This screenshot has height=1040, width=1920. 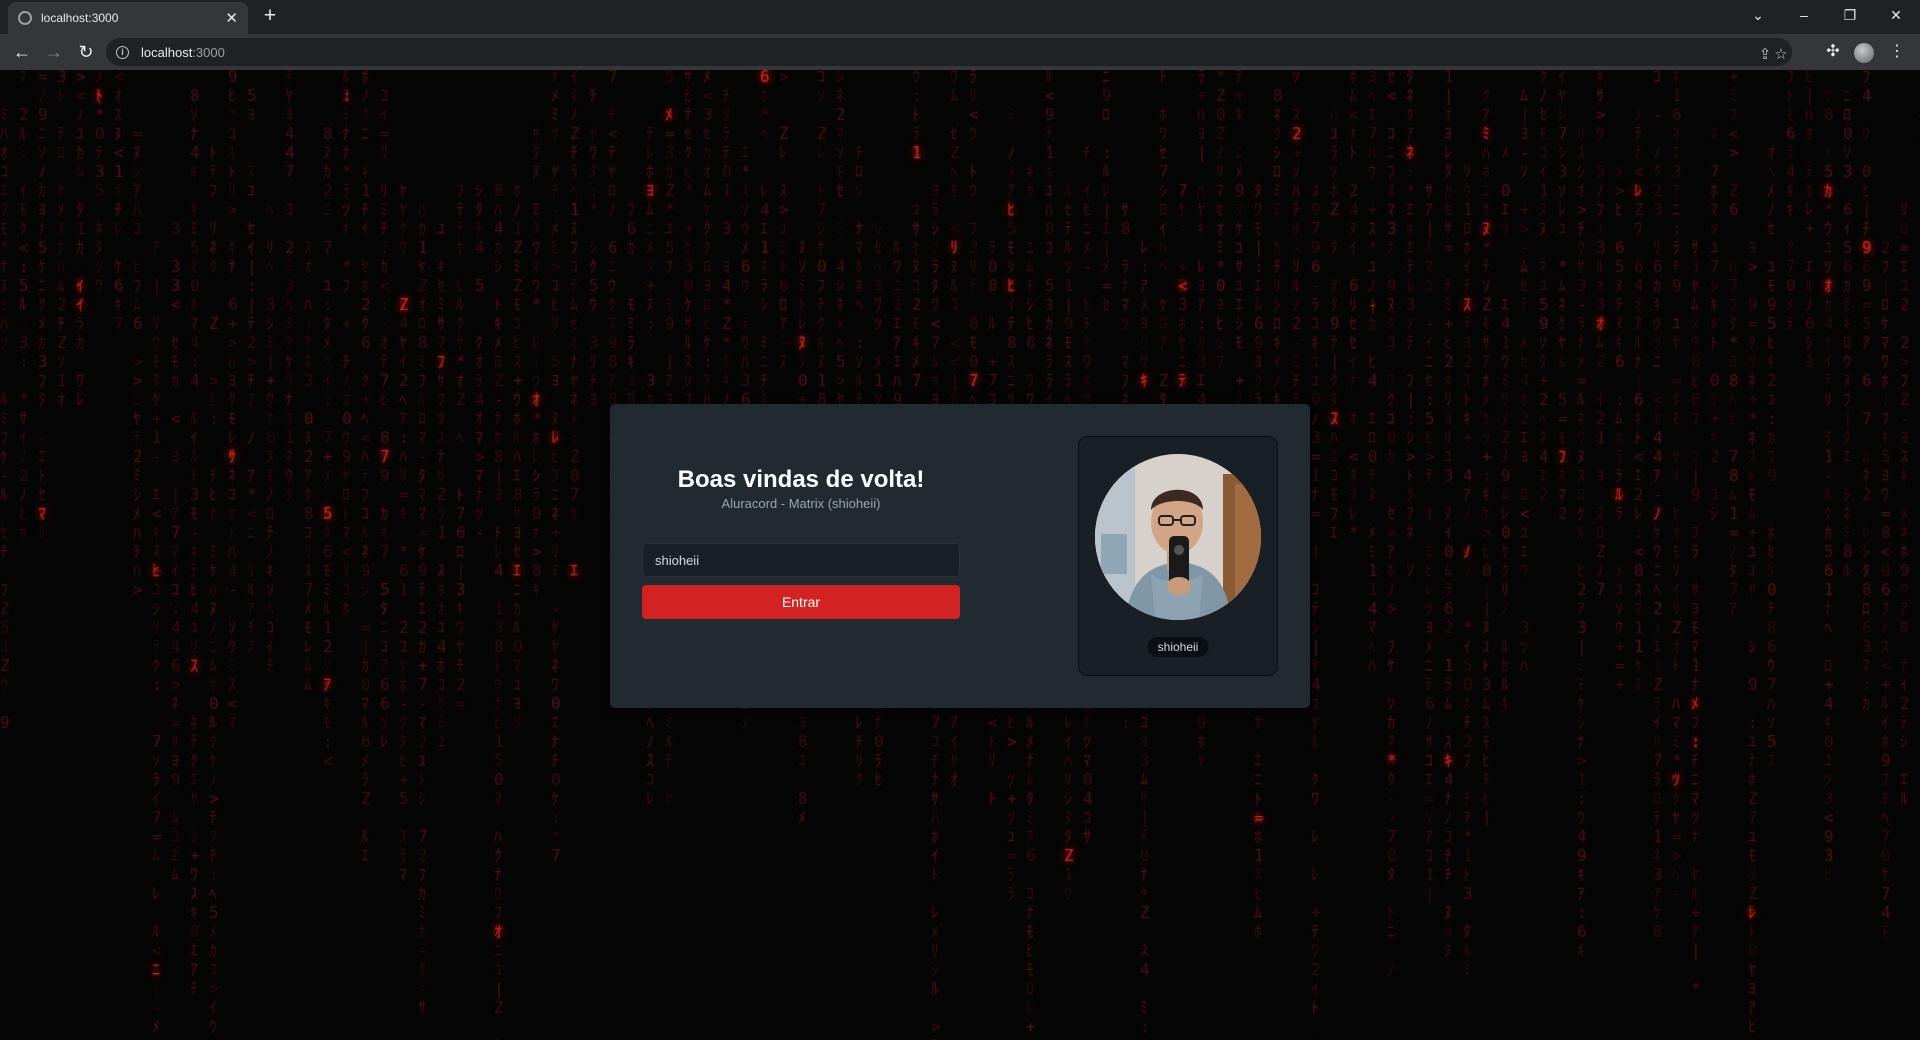 What do you see at coordinates (54, 52) in the screenshot?
I see `forward-icon: →` at bounding box center [54, 52].